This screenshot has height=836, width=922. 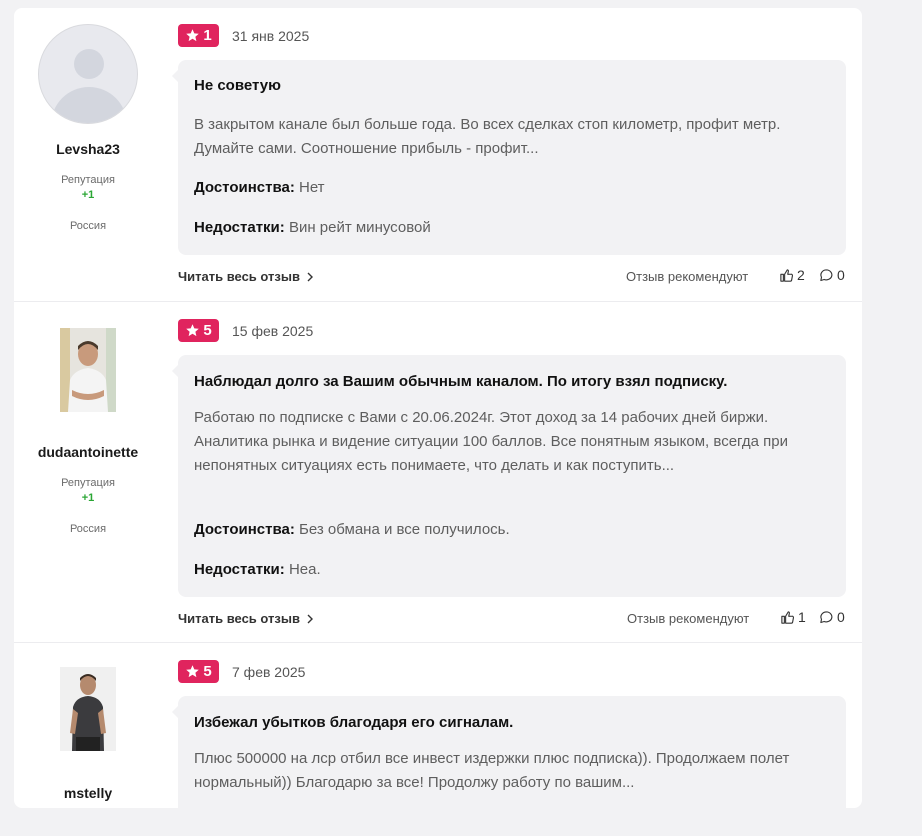 I want to click on review-date: 31 янв 2025, so click(x=271, y=36).